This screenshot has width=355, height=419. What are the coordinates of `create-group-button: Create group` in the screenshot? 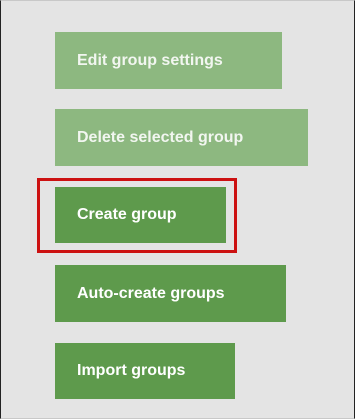 It's located at (140, 215).